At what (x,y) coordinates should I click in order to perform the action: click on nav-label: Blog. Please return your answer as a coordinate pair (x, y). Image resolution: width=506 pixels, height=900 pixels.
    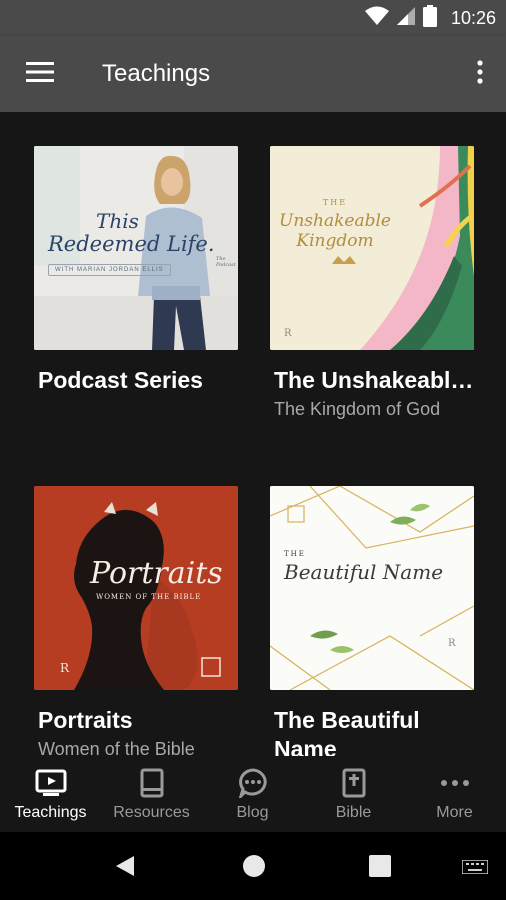
    Looking at the image, I should click on (252, 812).